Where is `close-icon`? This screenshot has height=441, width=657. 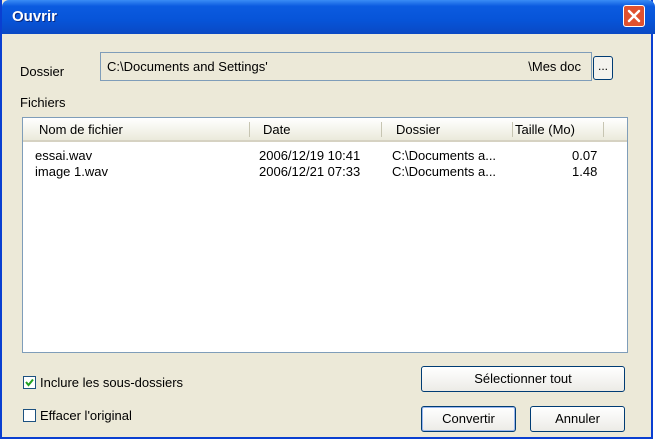 close-icon is located at coordinates (634, 16).